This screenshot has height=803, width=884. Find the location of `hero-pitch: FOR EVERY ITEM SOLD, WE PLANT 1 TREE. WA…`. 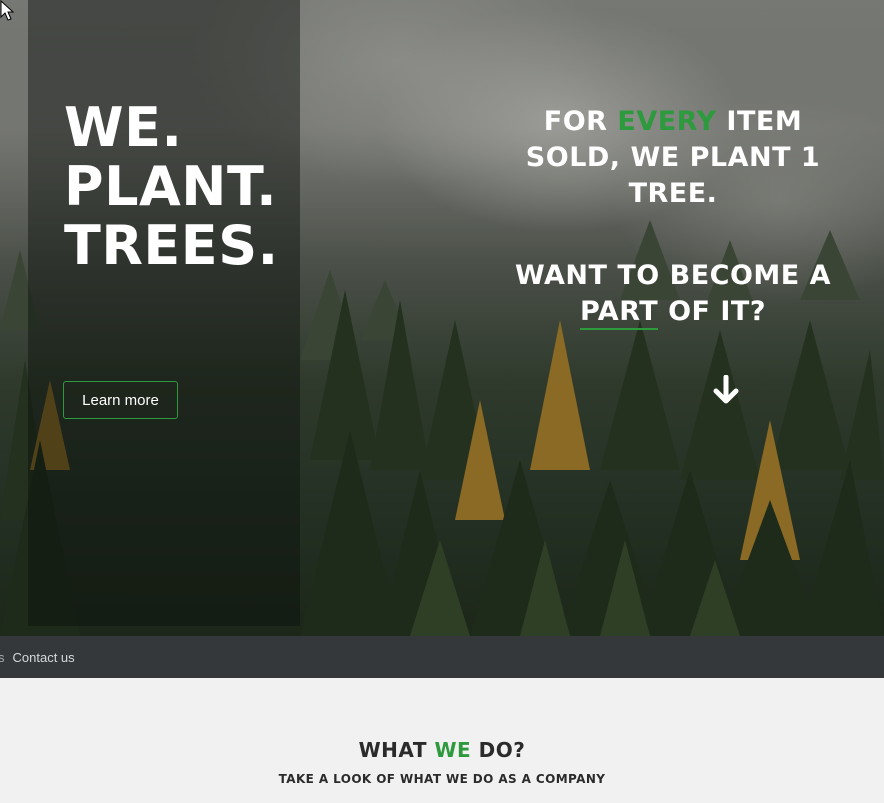

hero-pitch: FOR EVERY ITEM SOLD, WE PLANT 1 TREE. WA… is located at coordinates (673, 217).